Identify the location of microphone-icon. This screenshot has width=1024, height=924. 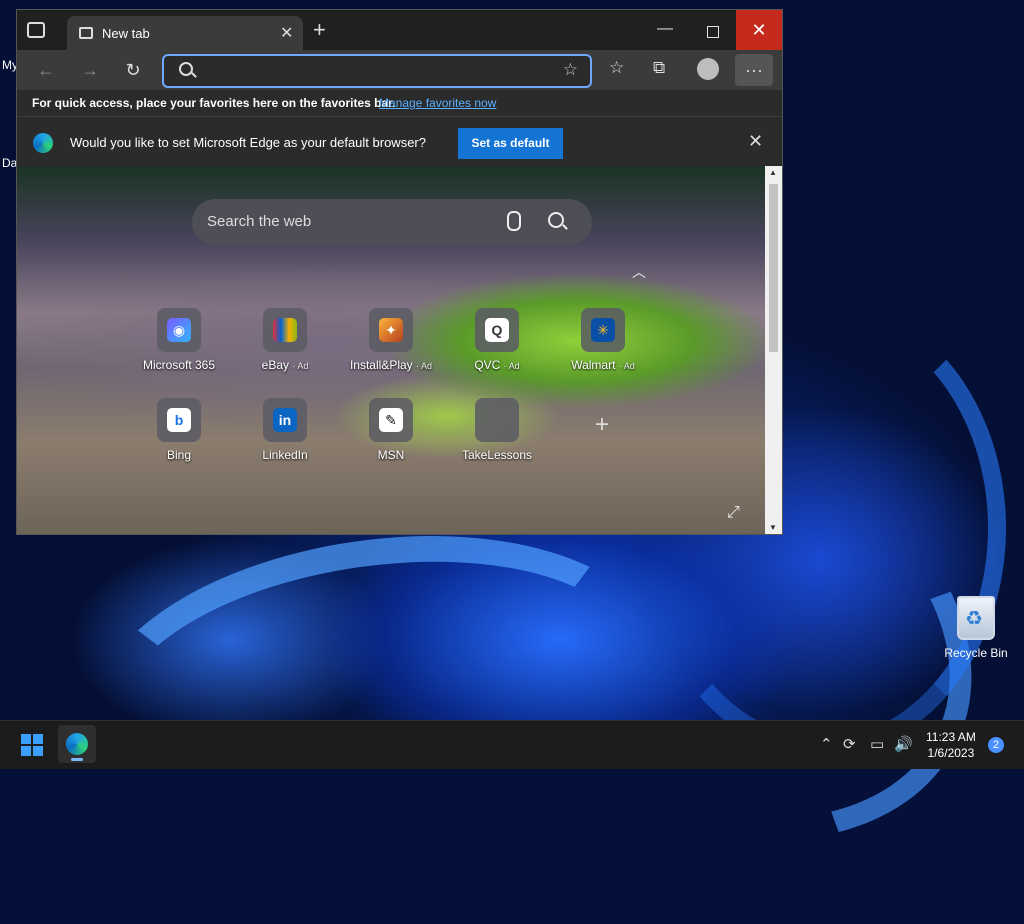
(514, 221).